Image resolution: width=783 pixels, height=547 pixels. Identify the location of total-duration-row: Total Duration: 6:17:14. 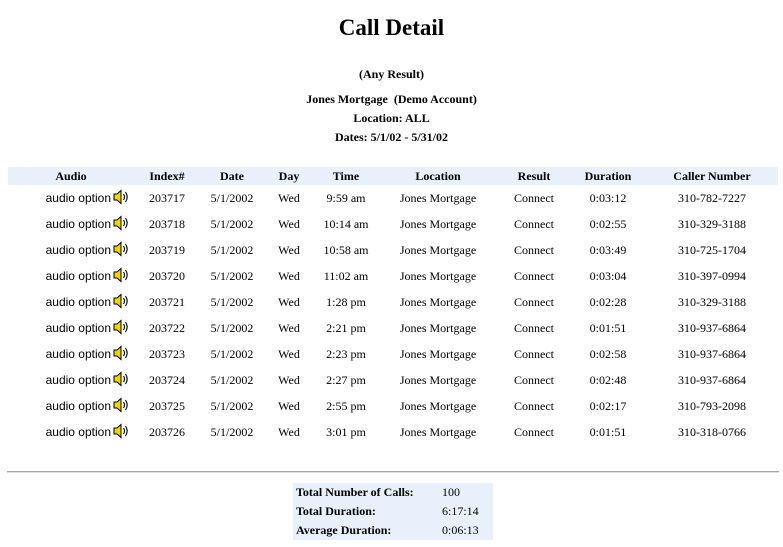
(393, 511).